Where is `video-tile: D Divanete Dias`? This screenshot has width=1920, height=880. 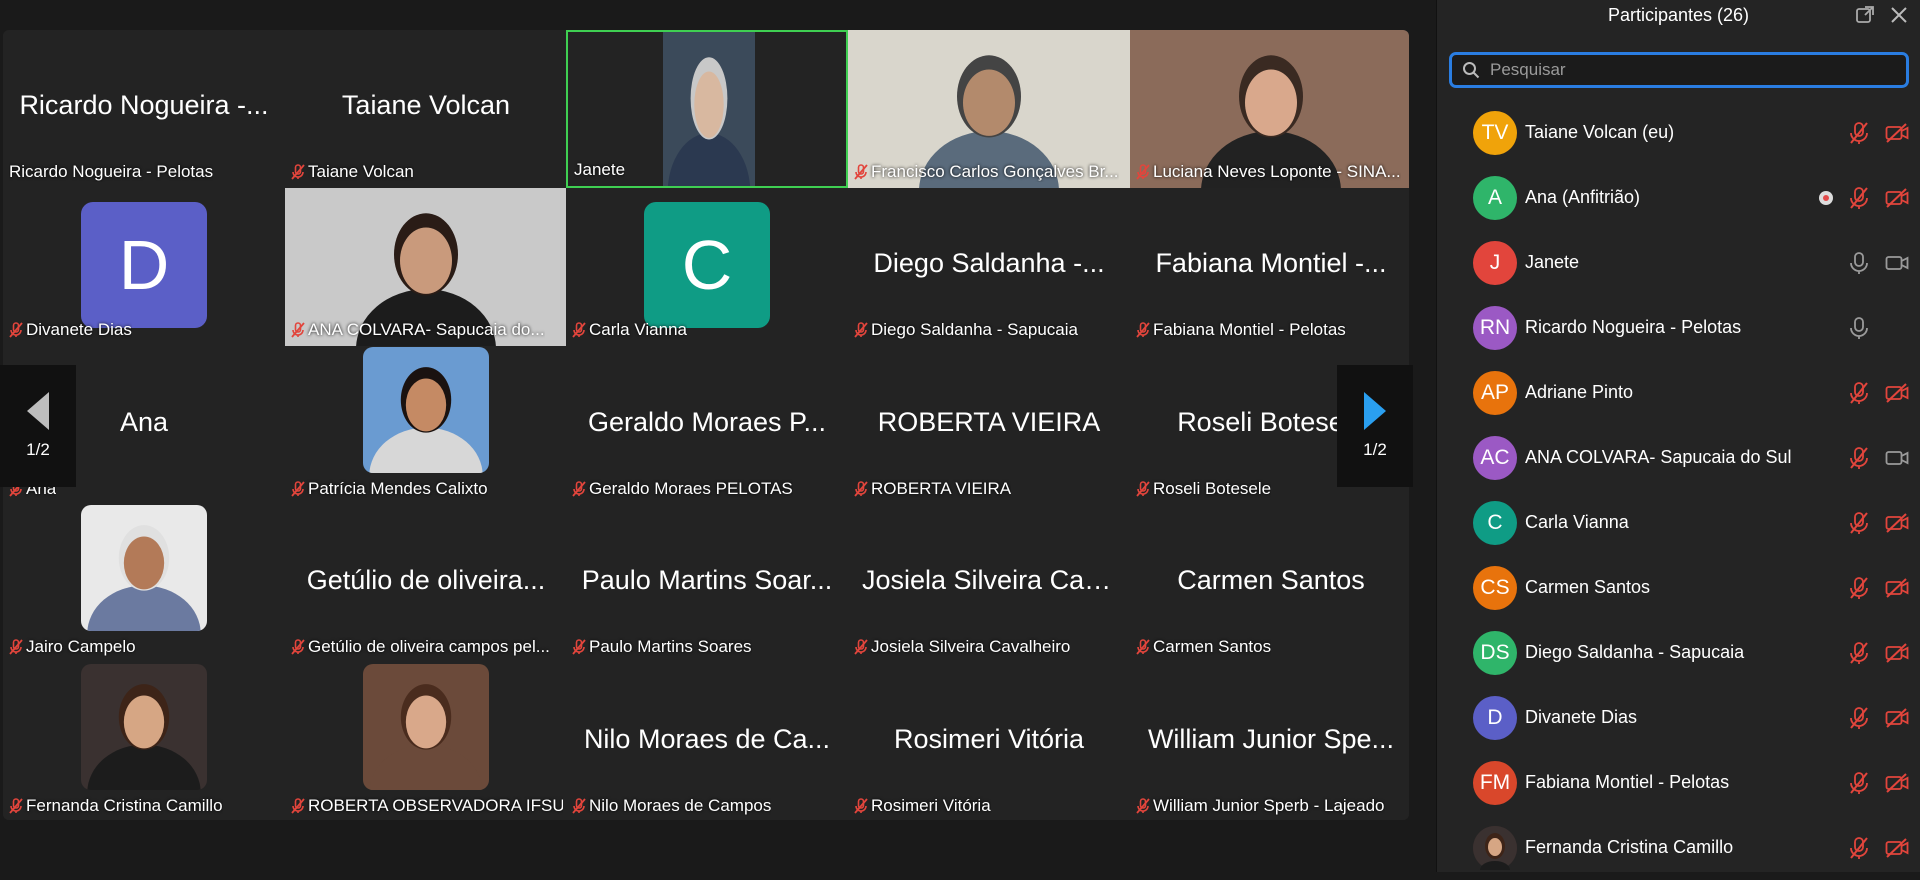 video-tile: D Divanete Dias is located at coordinates (144, 267).